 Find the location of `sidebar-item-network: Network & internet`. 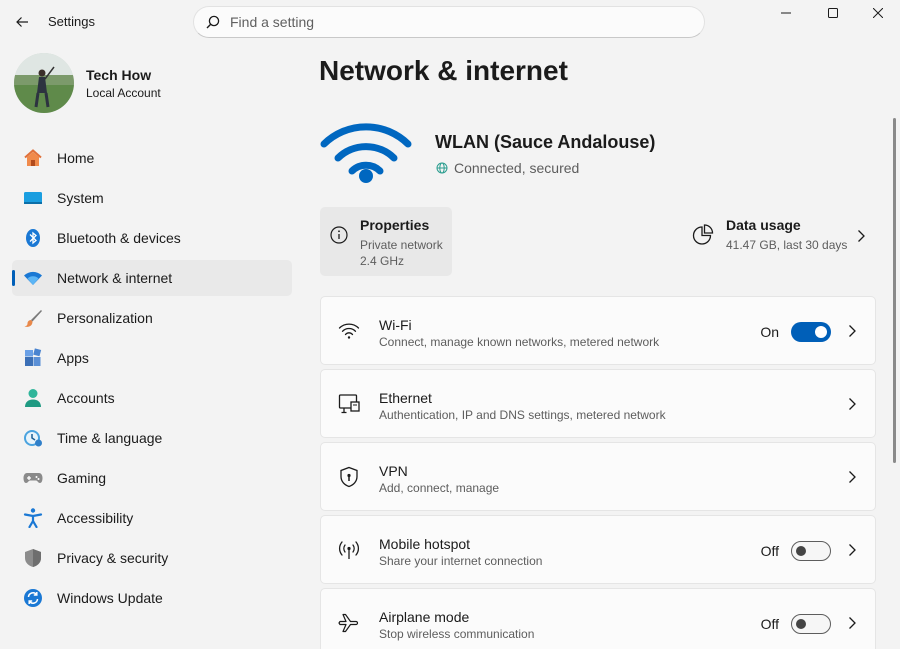

sidebar-item-network: Network & internet is located at coordinates (152, 278).